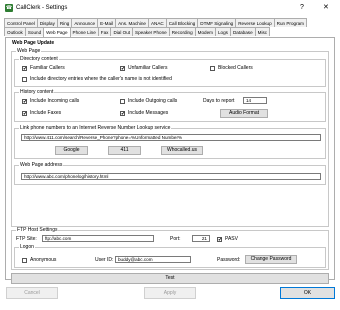 The height and width of the screenshot is (310, 340). Describe the element at coordinates (302, 7) in the screenshot. I see `help-button: ?` at that location.